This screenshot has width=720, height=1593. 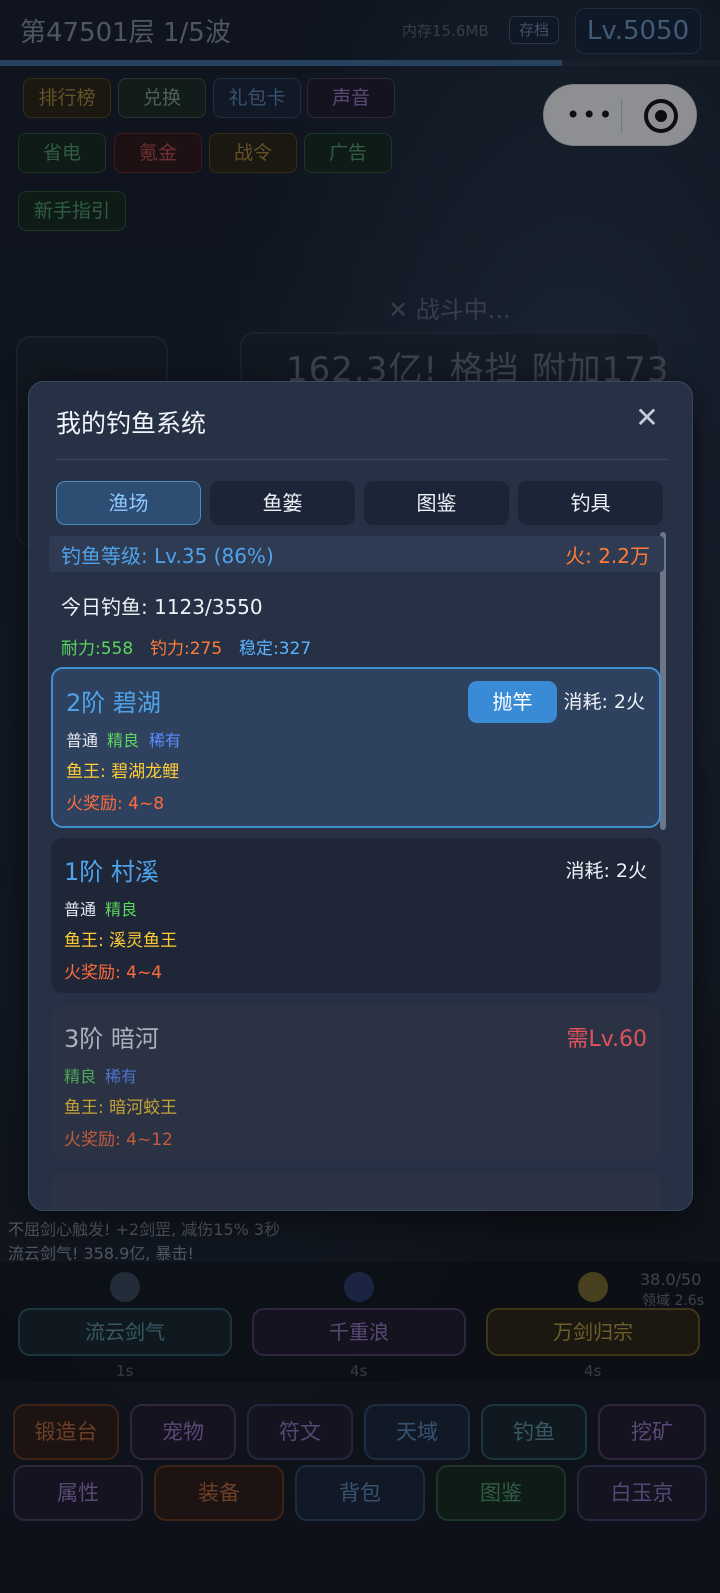 What do you see at coordinates (356, 915) in the screenshot?
I see `fishing-spot-cunxi: 1阶 村溪 消耗: 2火 普通 精良 鱼王: 溪灵鱼王 火奖励: 4~4` at bounding box center [356, 915].